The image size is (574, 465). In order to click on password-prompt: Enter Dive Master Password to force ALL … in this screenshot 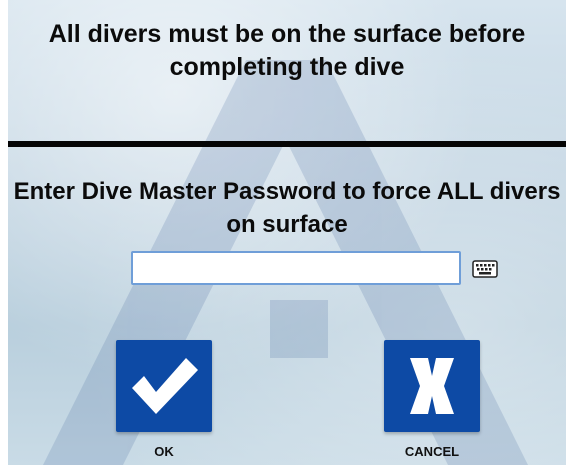, I will do `click(287, 208)`.